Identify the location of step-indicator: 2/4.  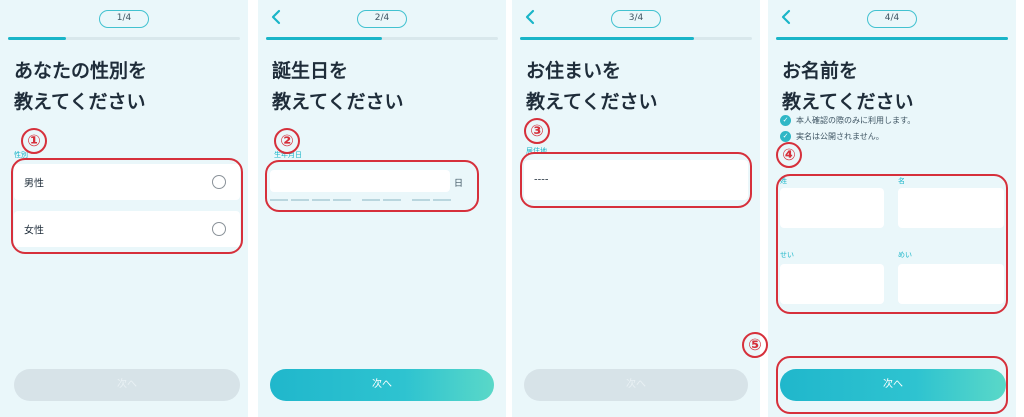
(382, 19).